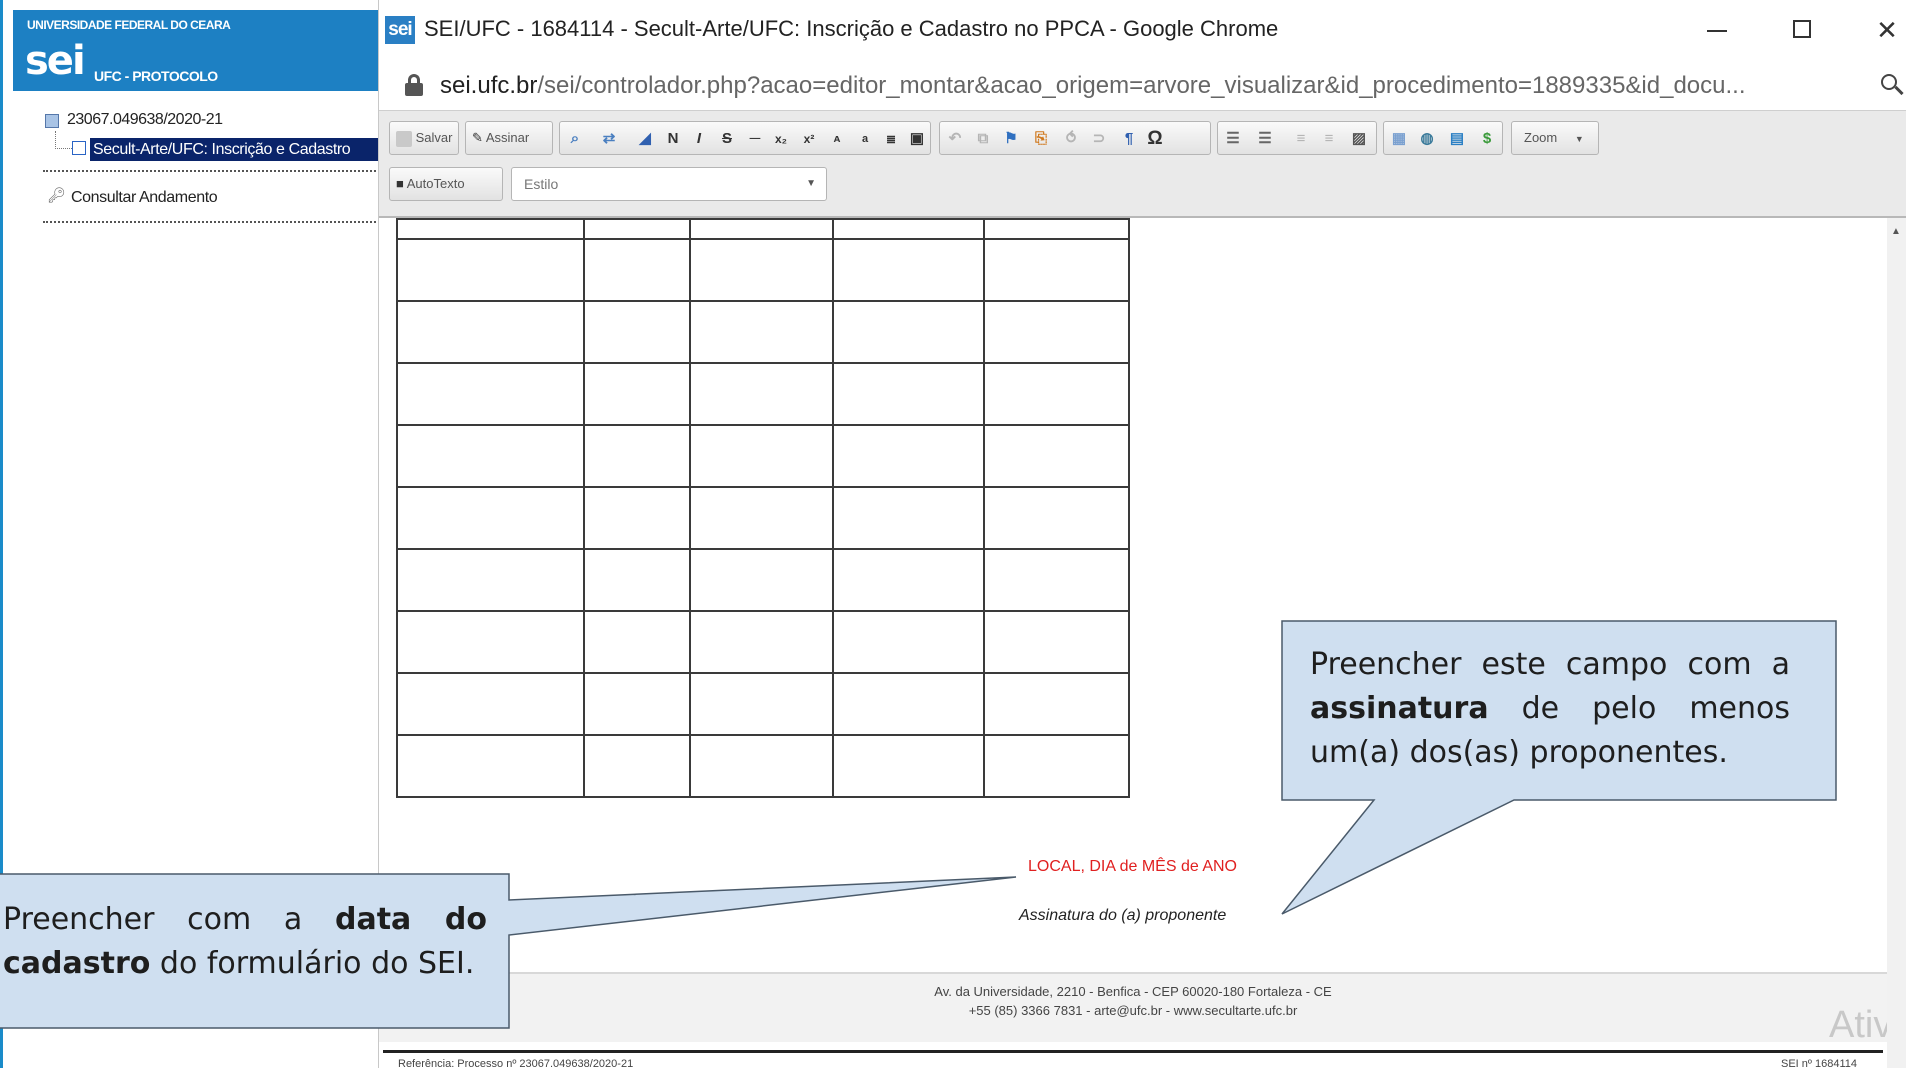 This screenshot has height=1070, width=1906. Describe the element at coordinates (1359, 139) in the screenshot. I see `image-icon: ▨` at that location.